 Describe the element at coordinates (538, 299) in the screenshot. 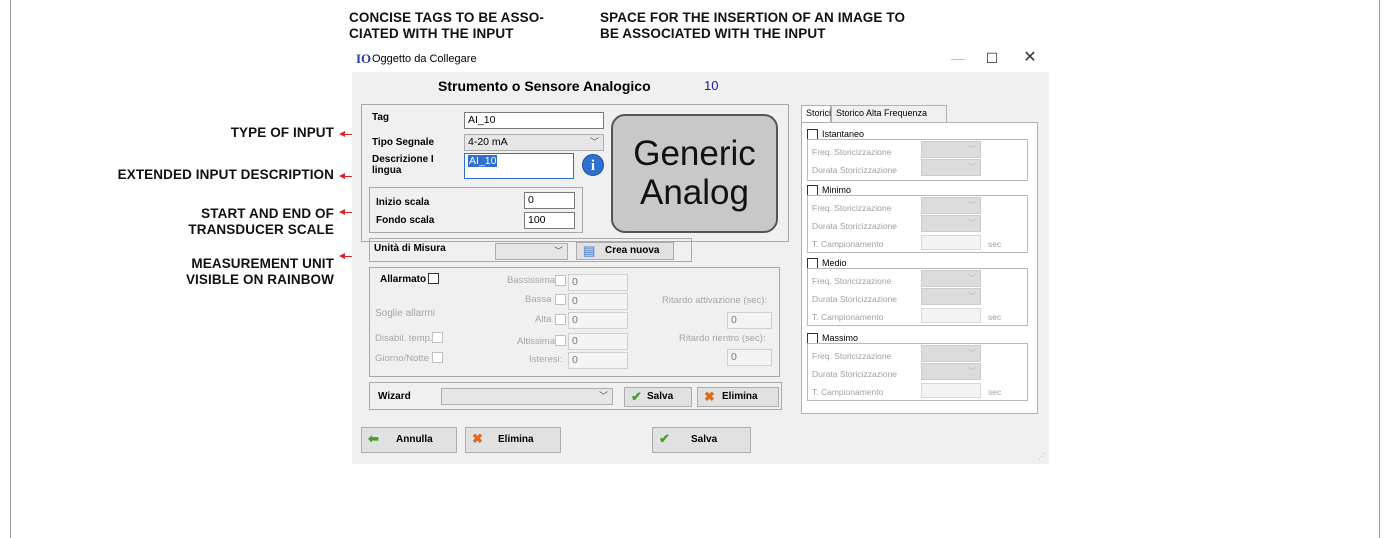

I see `low-label: Bassa` at that location.